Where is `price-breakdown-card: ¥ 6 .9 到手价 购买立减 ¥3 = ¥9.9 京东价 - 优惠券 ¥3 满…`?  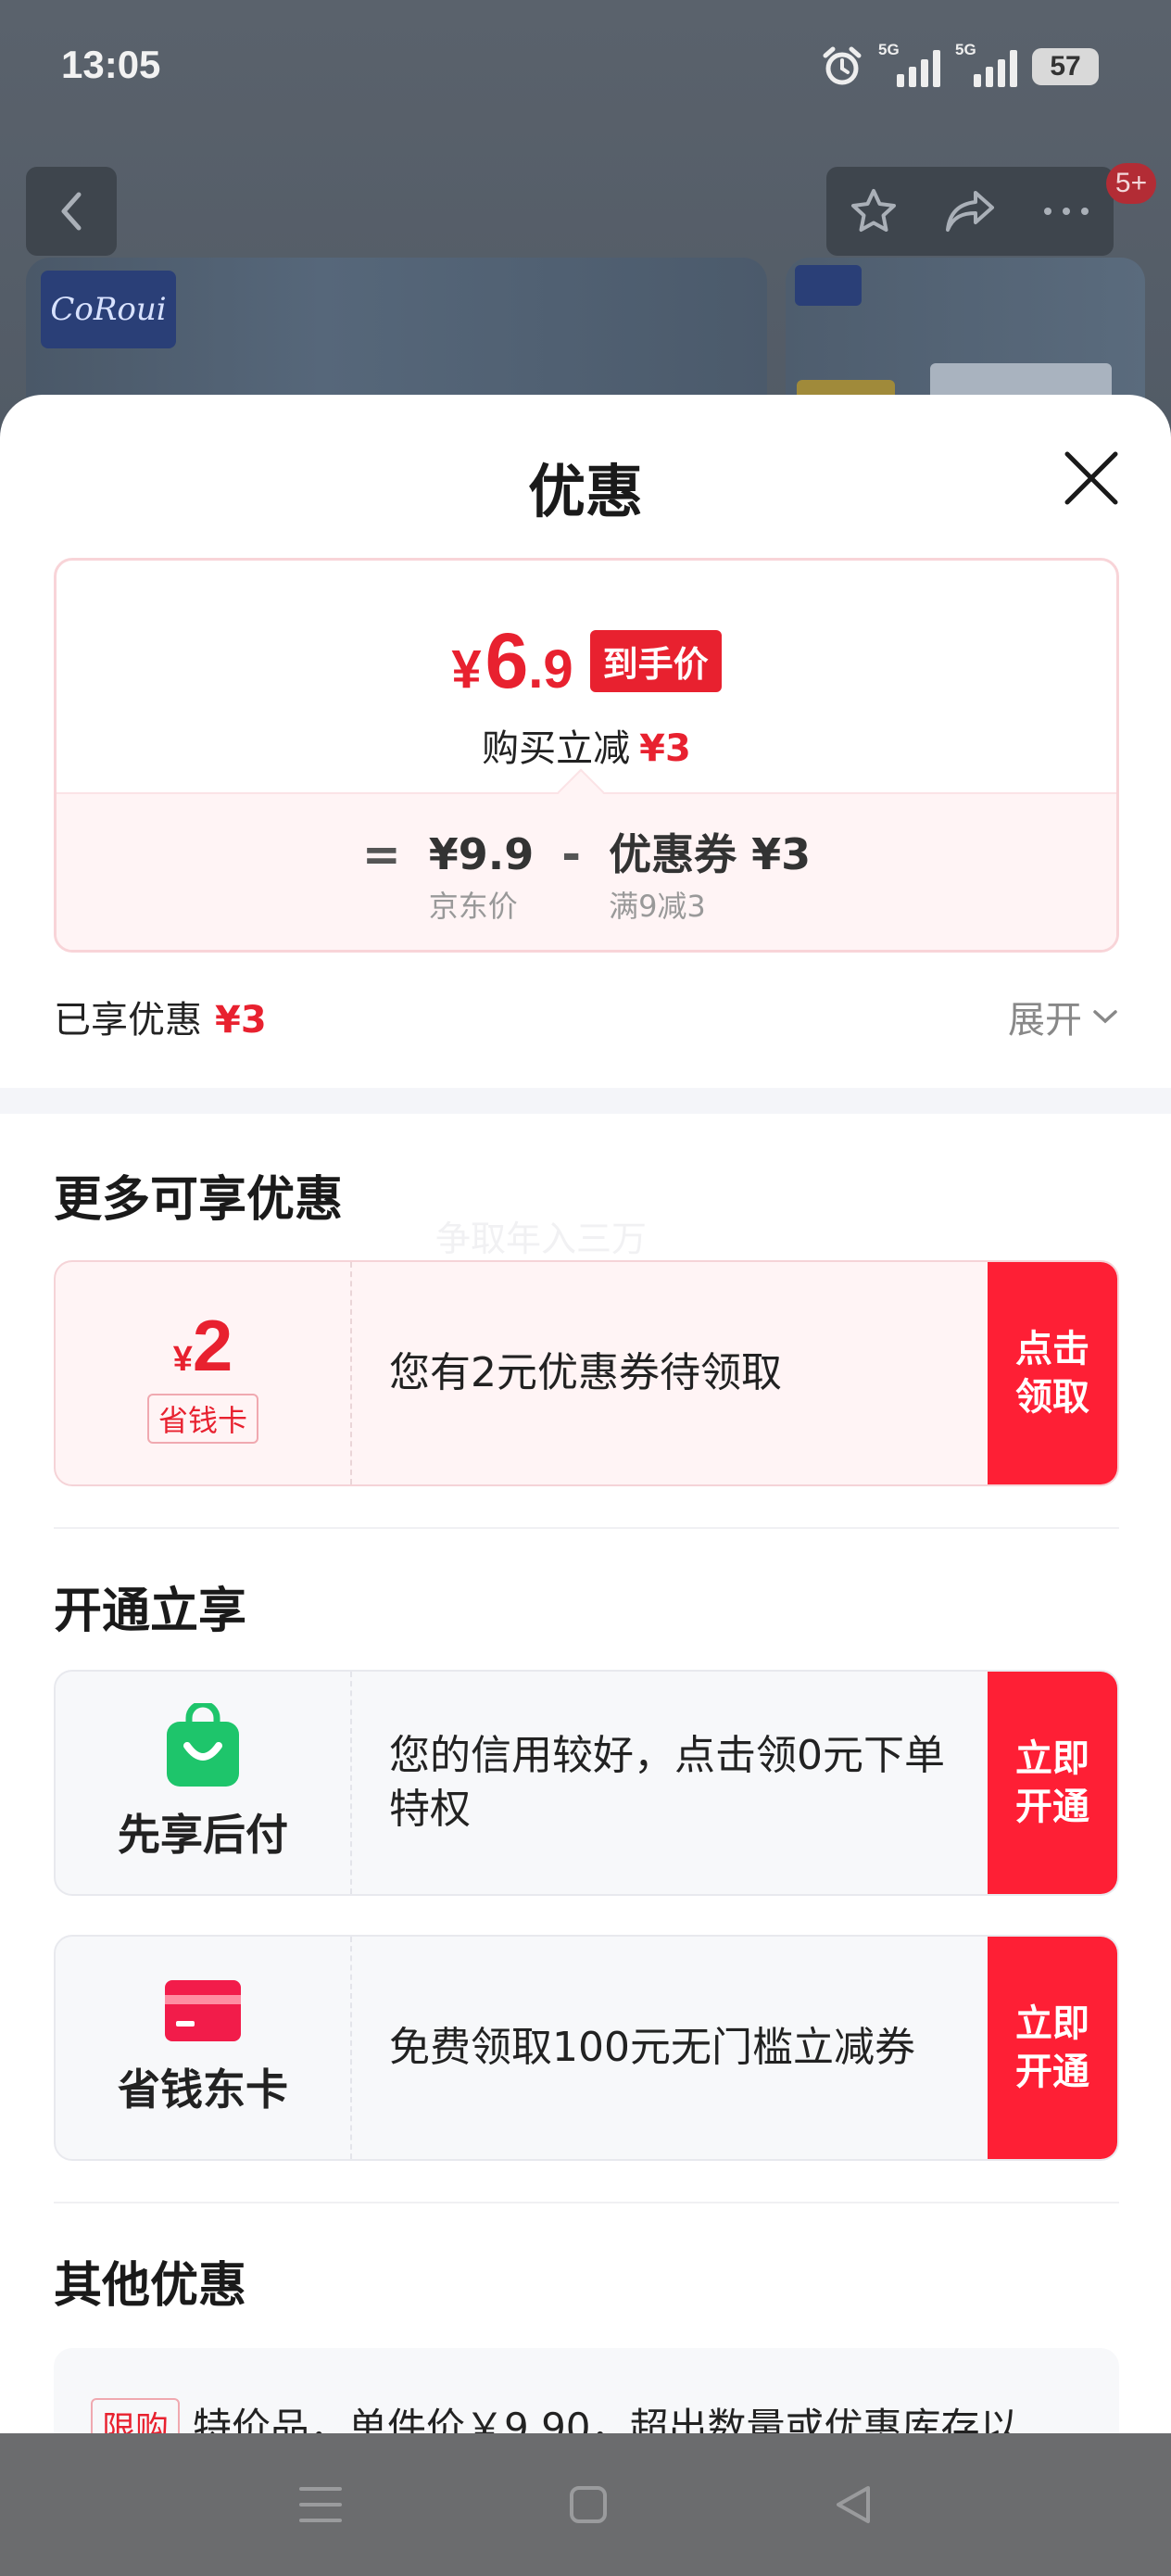 price-breakdown-card: ¥ 6 .9 到手价 购买立减 ¥3 = ¥9.9 京东价 - 优惠券 ¥3 满… is located at coordinates (587, 755).